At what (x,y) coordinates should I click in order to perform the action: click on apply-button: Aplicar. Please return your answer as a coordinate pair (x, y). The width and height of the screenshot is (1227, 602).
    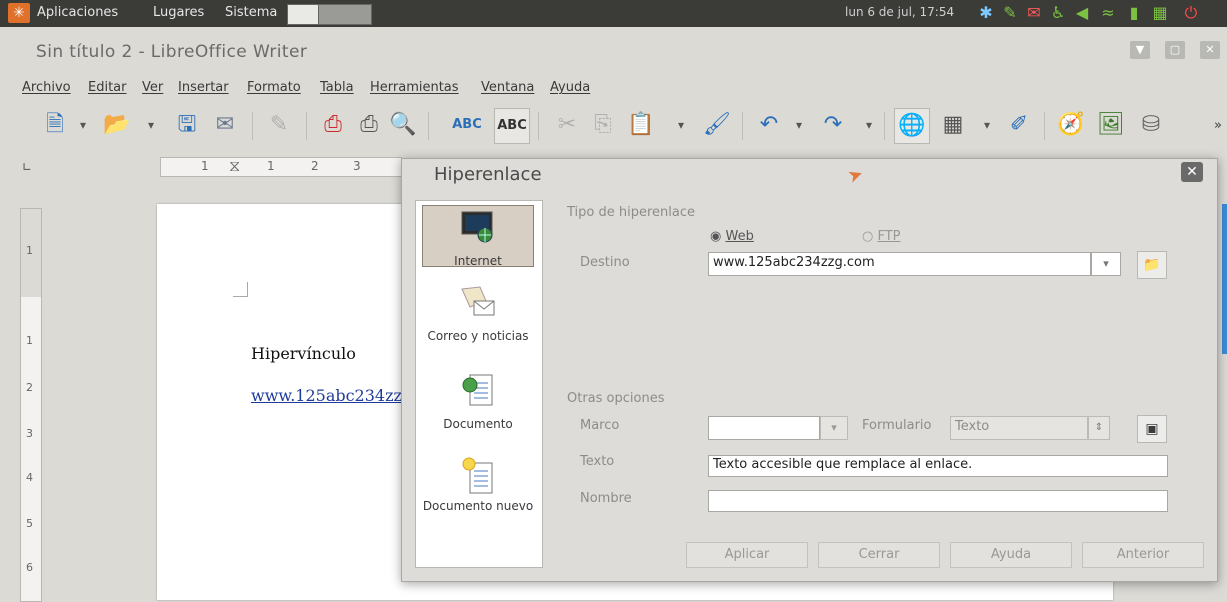
    Looking at the image, I should click on (747, 555).